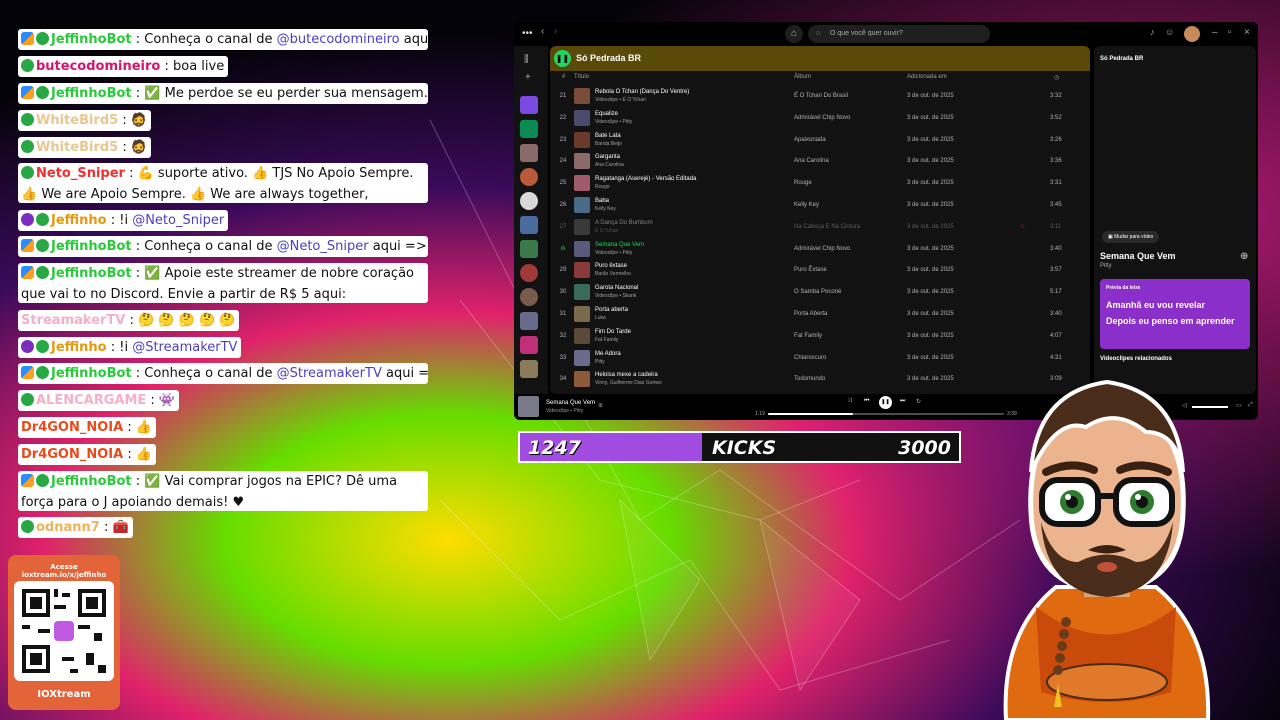 The width and height of the screenshot is (1280, 720). What do you see at coordinates (808, 336) in the screenshot?
I see `track-album: Fat Family` at bounding box center [808, 336].